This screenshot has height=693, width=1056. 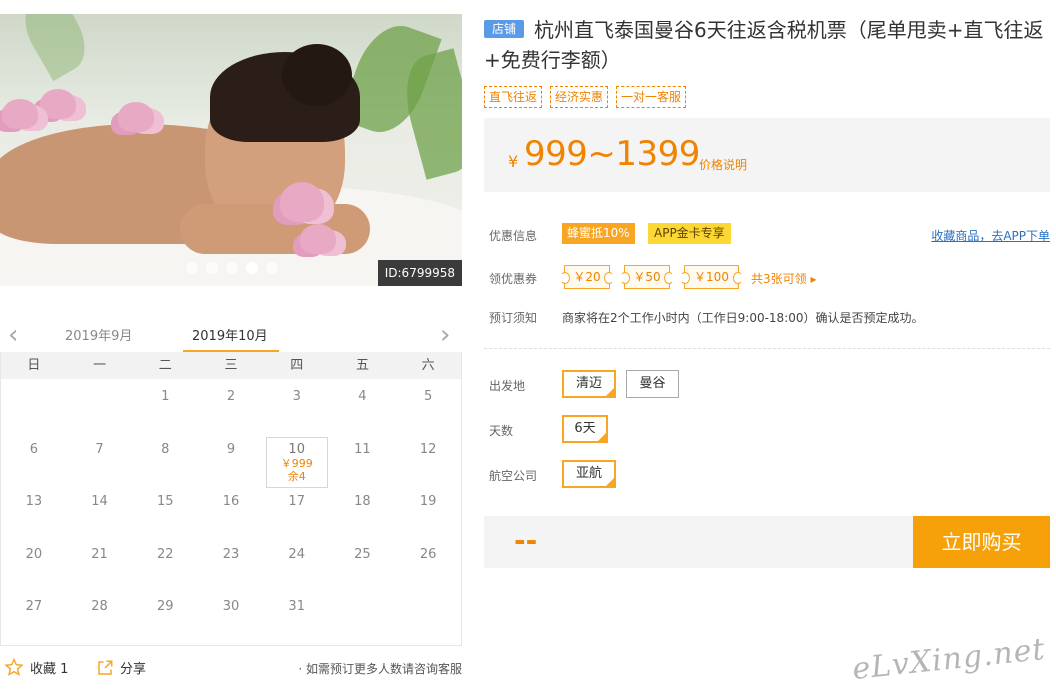 I want to click on favorite-label: 收藏 1, so click(x=49, y=669).